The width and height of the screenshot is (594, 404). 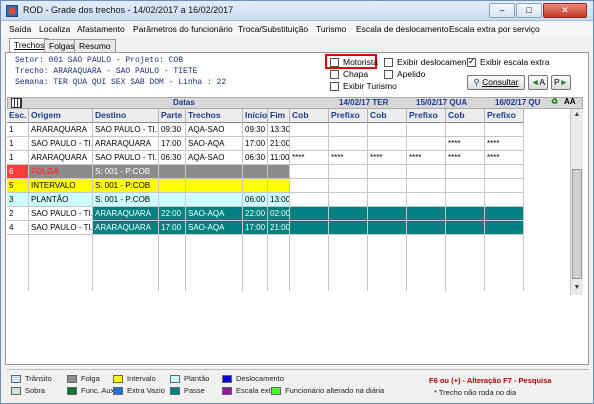 I want to click on column-header-cob-3: Cob, so click(x=465, y=116).